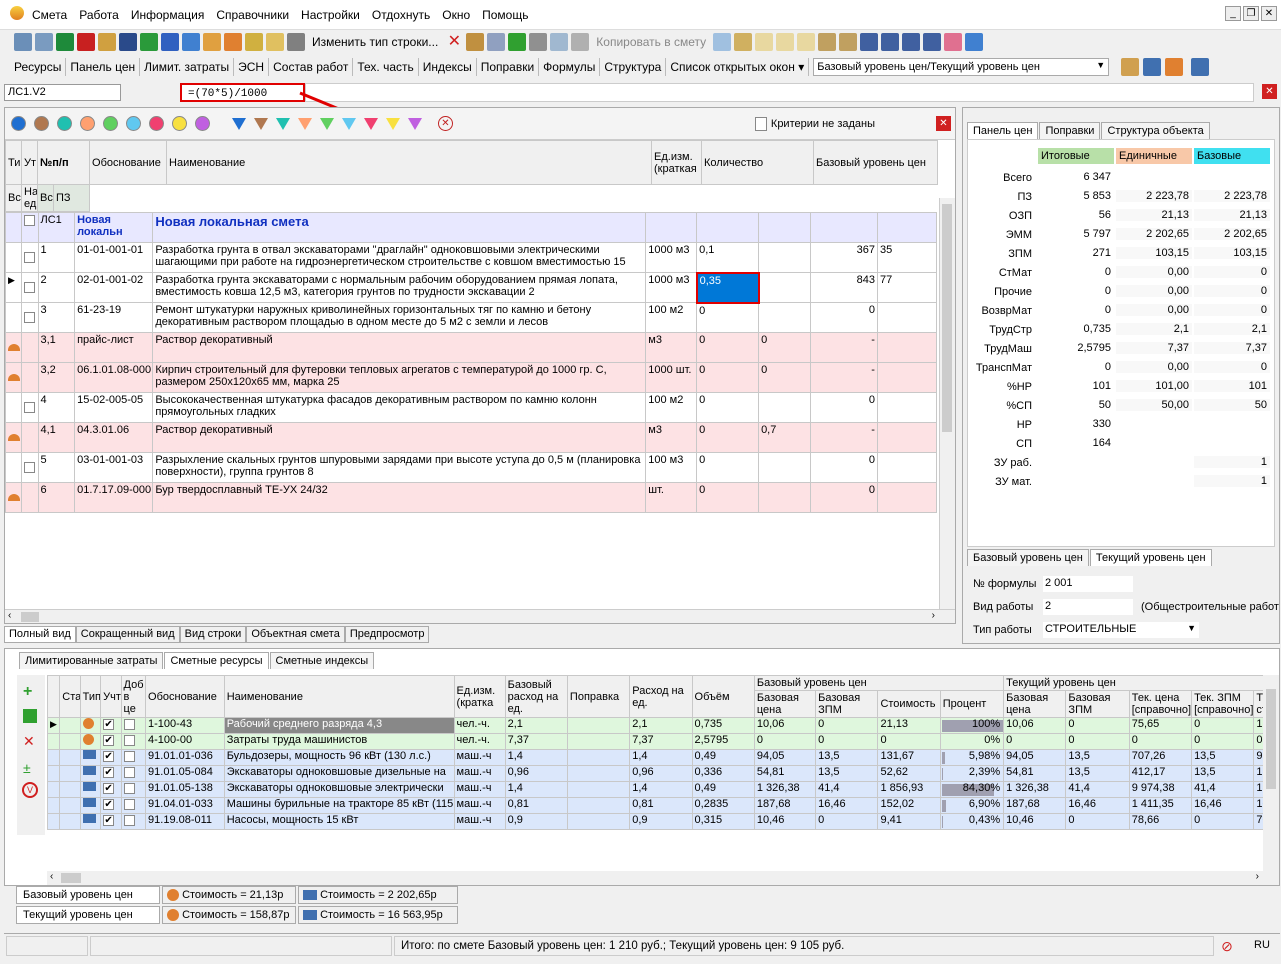 This screenshot has width=1281, height=964. Describe the element at coordinates (1232, 348) in the screenshot. I see `price-base: 7,37` at that location.